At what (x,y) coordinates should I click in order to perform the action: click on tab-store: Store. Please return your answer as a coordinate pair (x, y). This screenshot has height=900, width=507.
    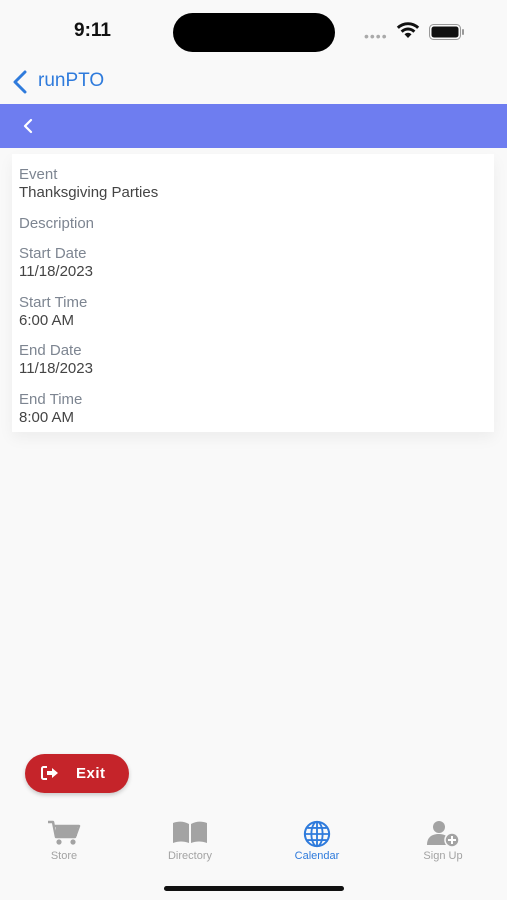
    Looking at the image, I should click on (64, 840).